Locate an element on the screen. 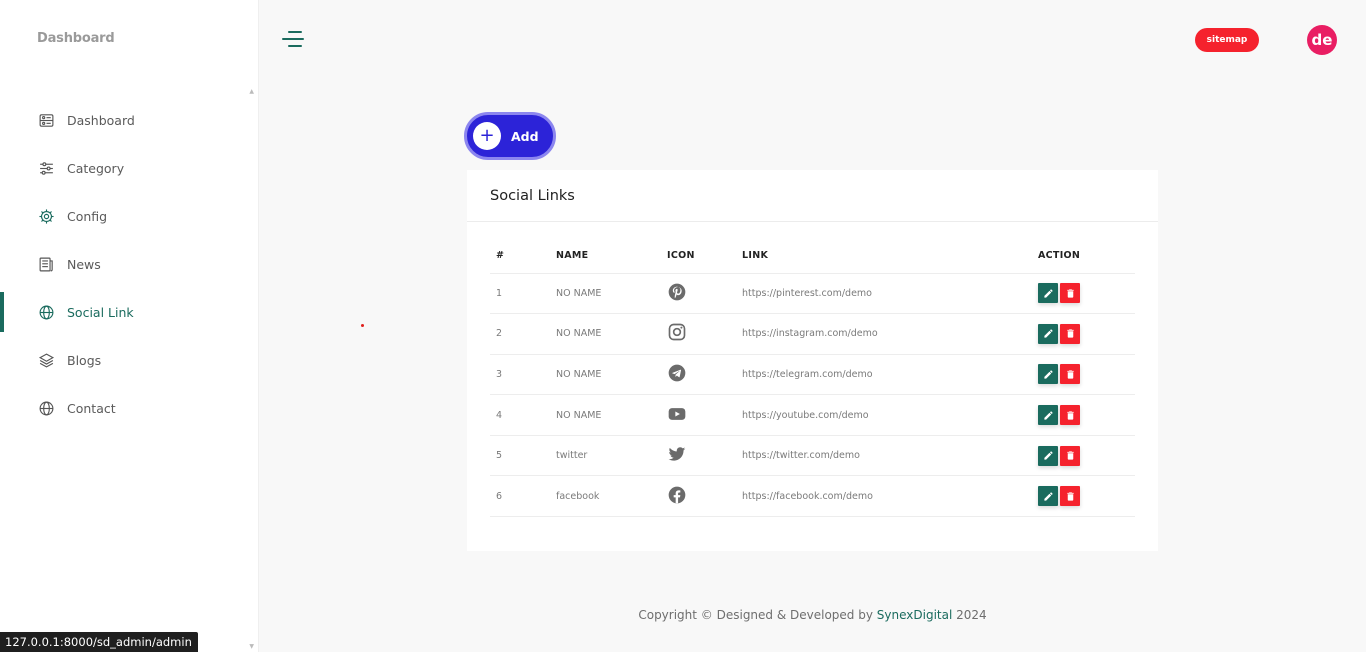 This screenshot has width=1366, height=652. sidebar-item-news: News is located at coordinates (129, 264).